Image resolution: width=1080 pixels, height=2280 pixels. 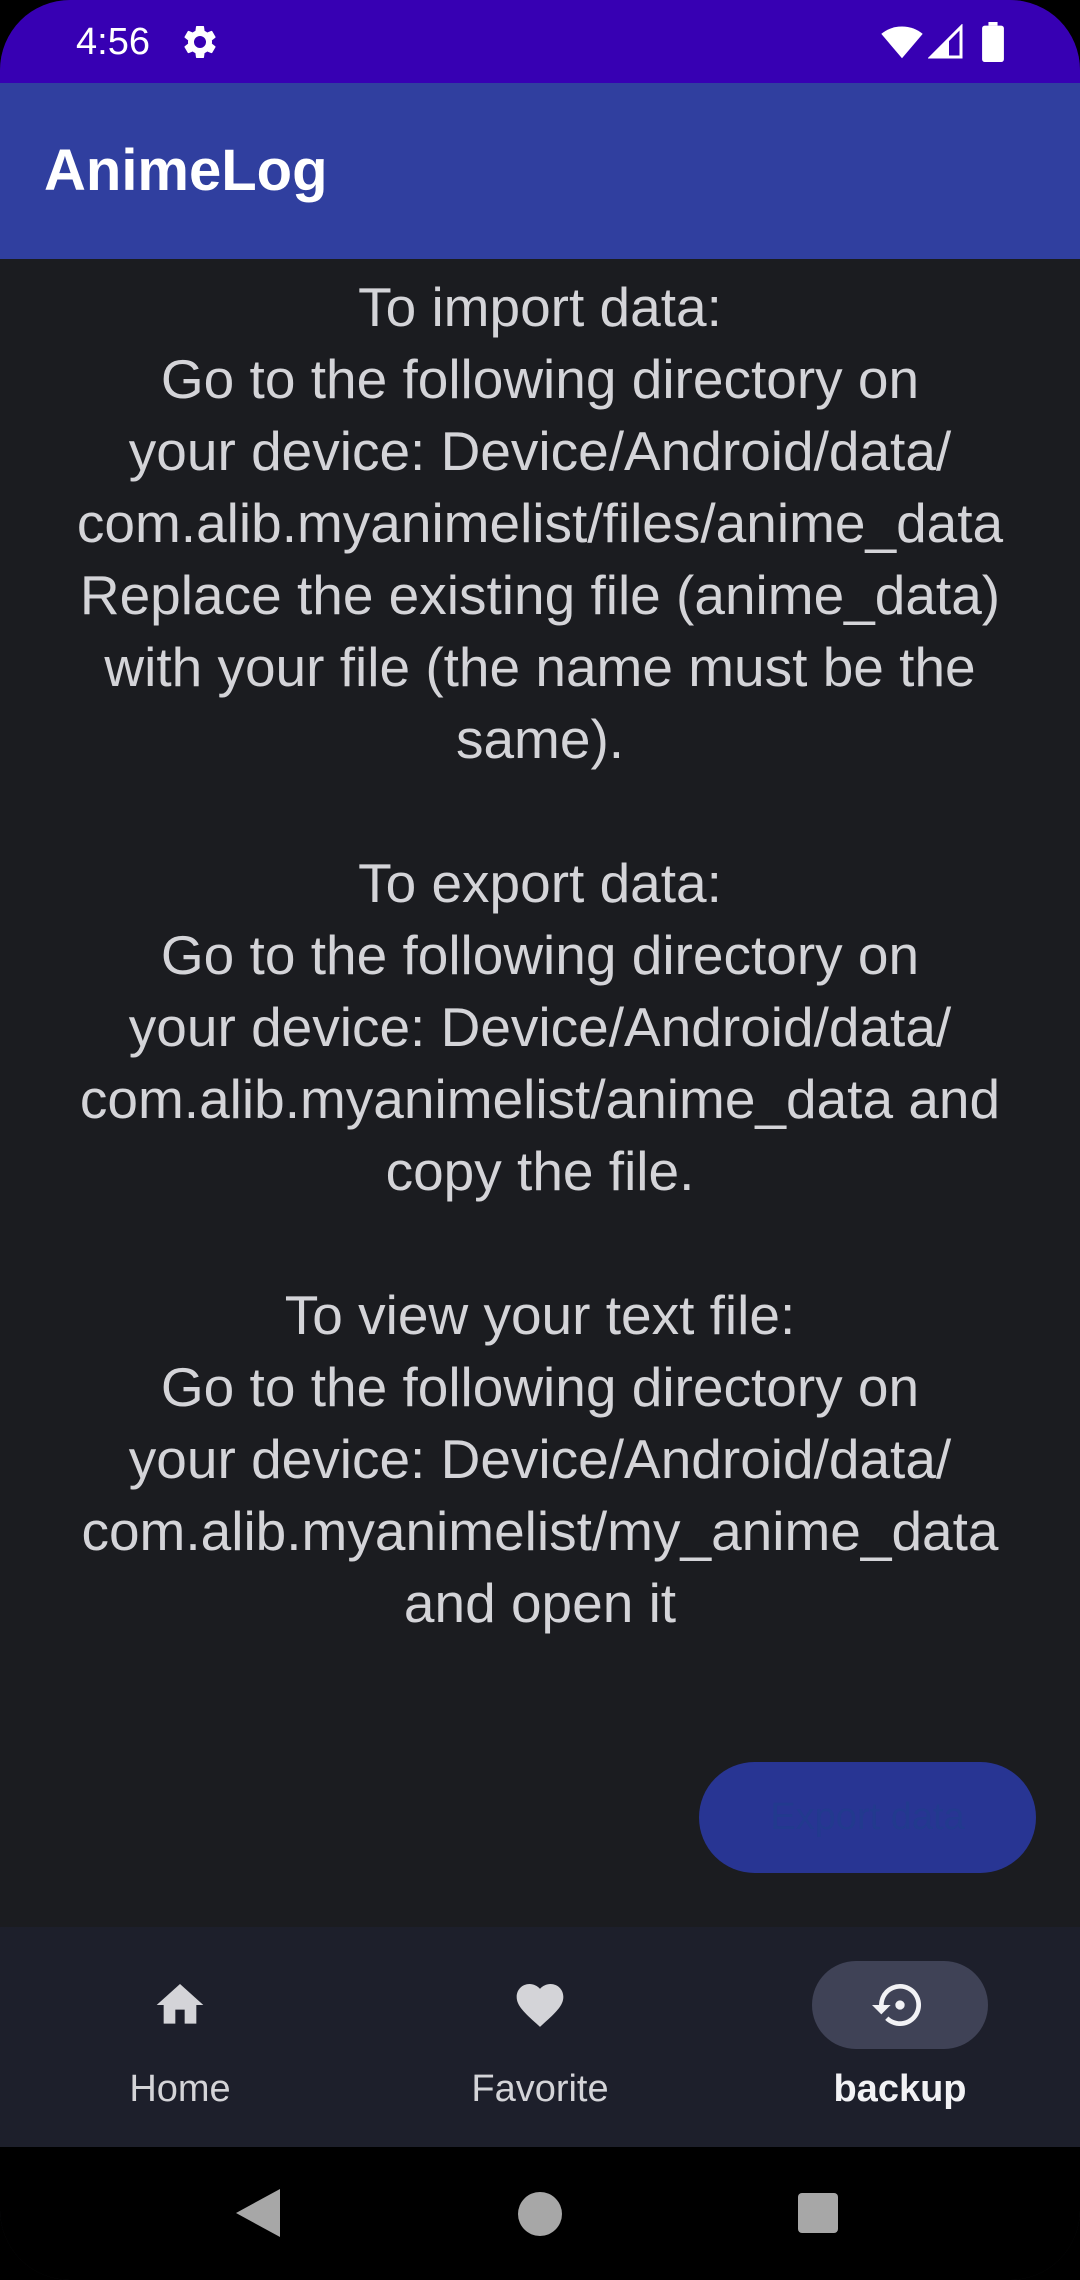 What do you see at coordinates (900, 2037) in the screenshot?
I see `nav-item-backup: backup` at bounding box center [900, 2037].